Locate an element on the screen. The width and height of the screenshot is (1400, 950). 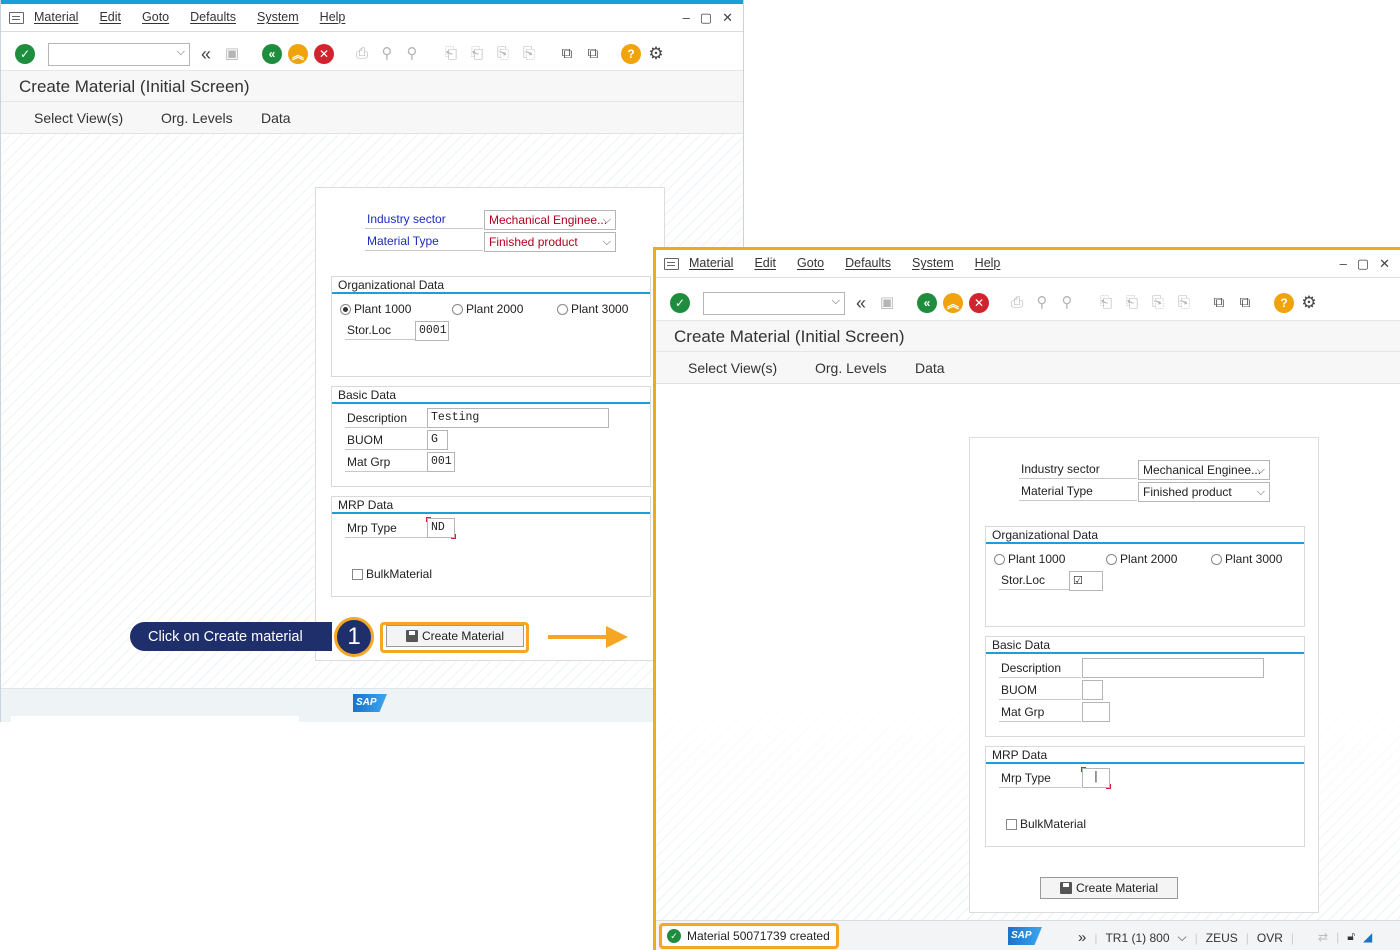
description-field is located at coordinates (1173, 668).